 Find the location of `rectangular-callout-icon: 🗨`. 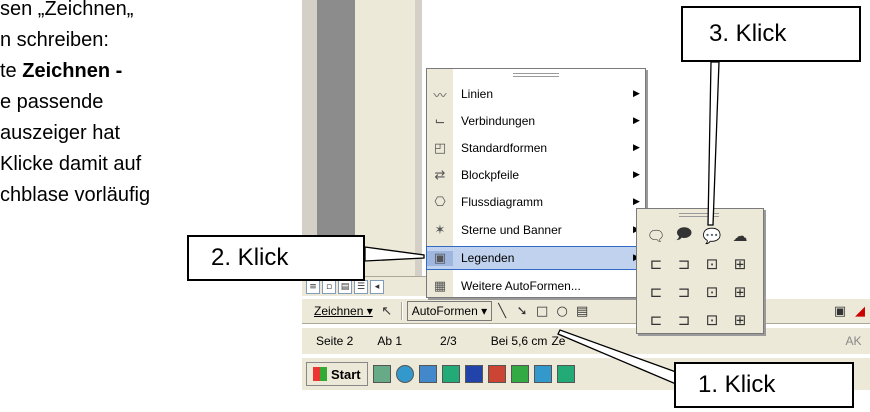

rectangular-callout-icon: 🗨 is located at coordinates (656, 236).